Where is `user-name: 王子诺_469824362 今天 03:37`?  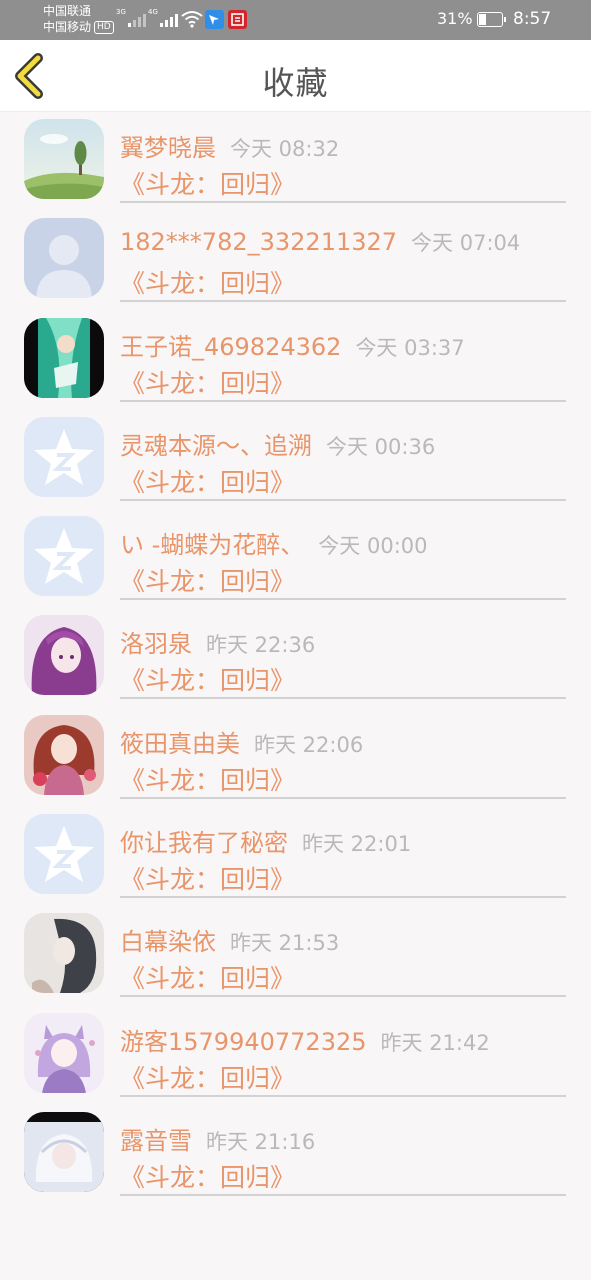
user-name: 王子诺_469824362 今天 03:37 is located at coordinates (292, 344).